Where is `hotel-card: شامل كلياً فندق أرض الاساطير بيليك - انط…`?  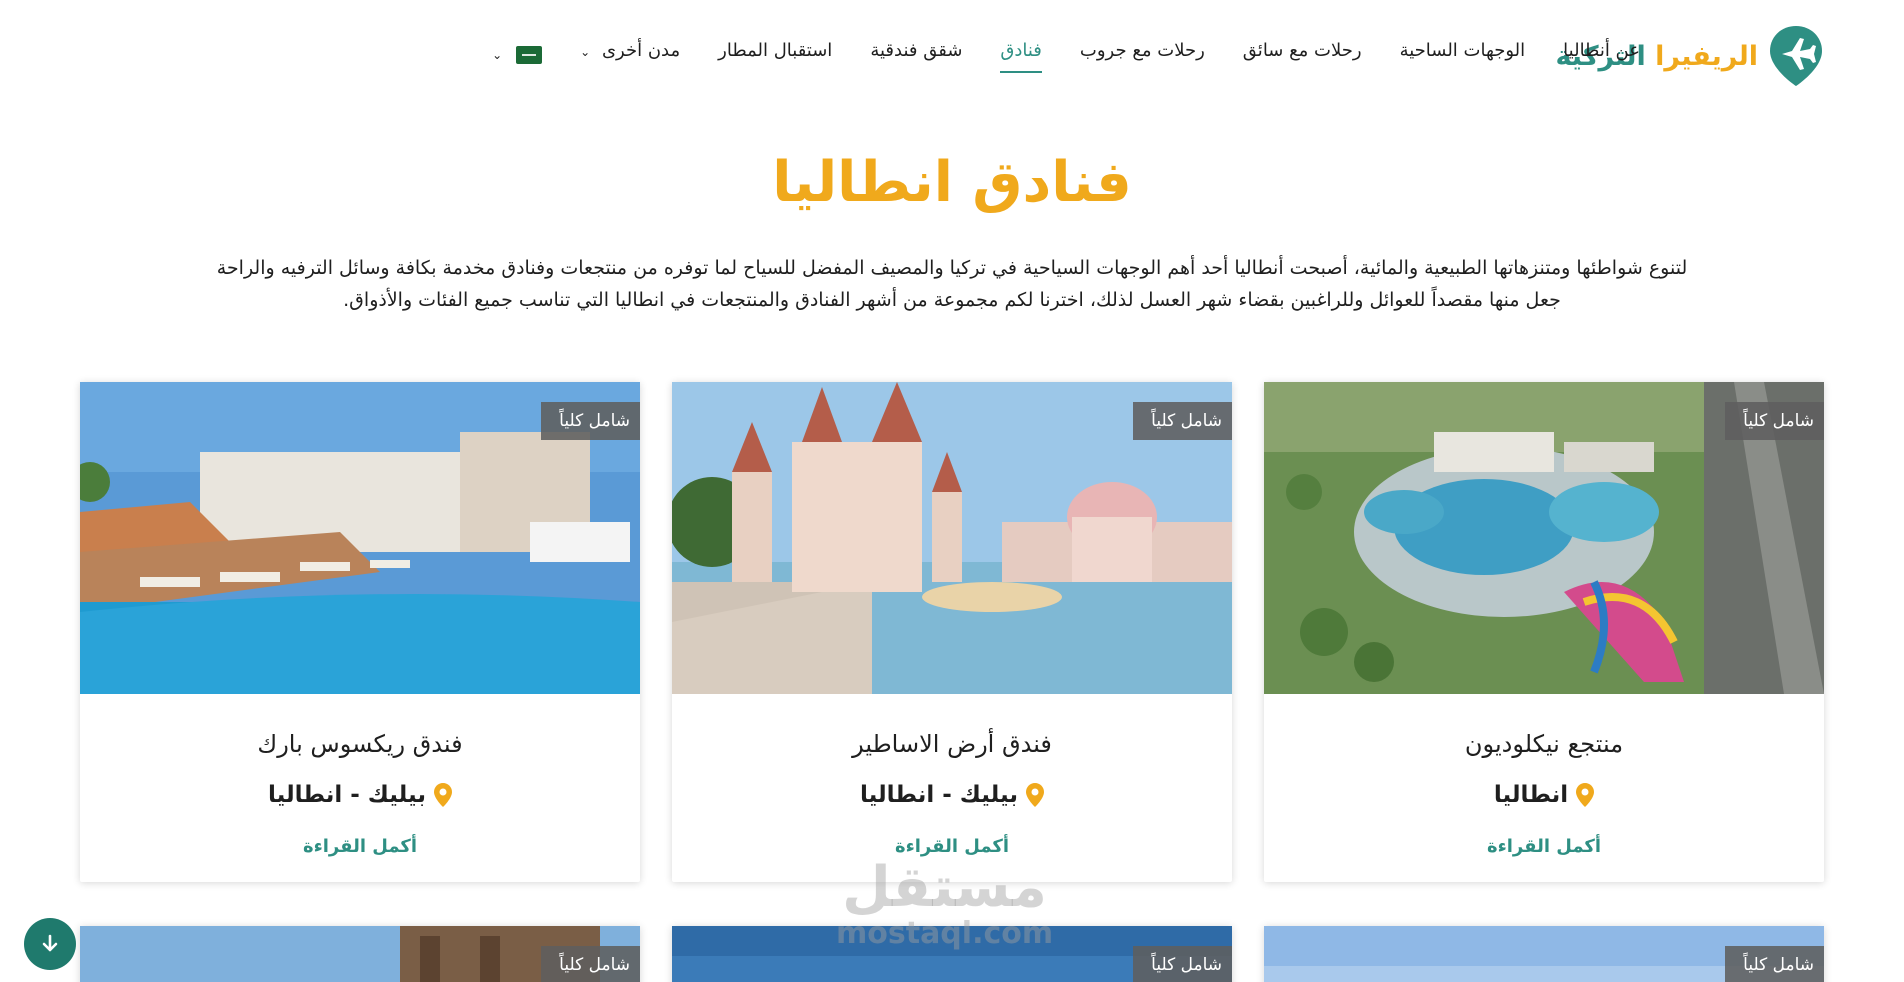 hotel-card: شامل كلياً فندق أرض الاساطير بيليك - انط… is located at coordinates (952, 632).